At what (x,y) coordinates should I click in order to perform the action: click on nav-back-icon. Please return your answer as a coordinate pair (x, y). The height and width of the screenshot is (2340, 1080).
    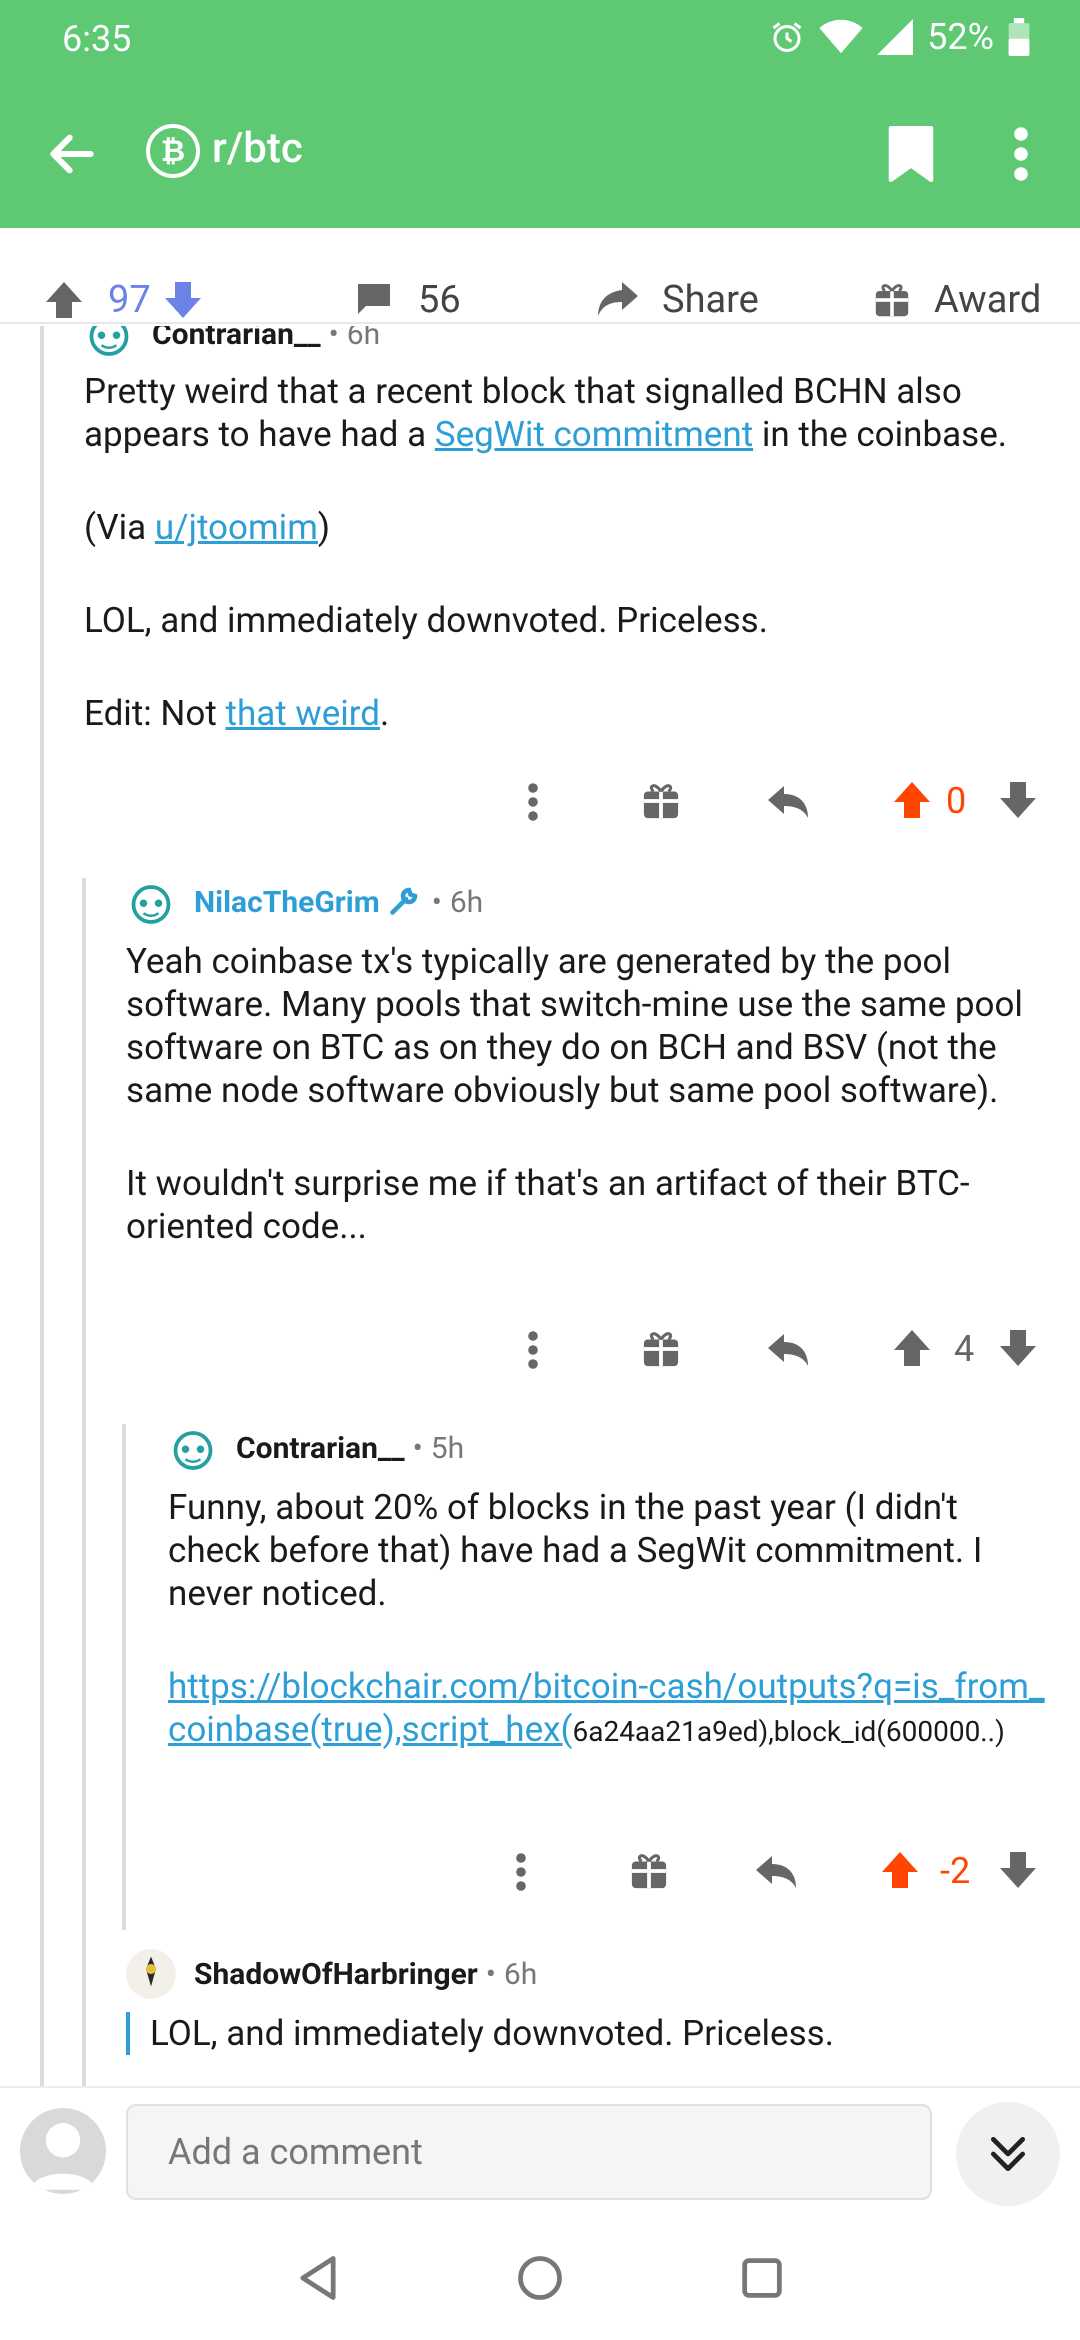
    Looking at the image, I should click on (318, 2278).